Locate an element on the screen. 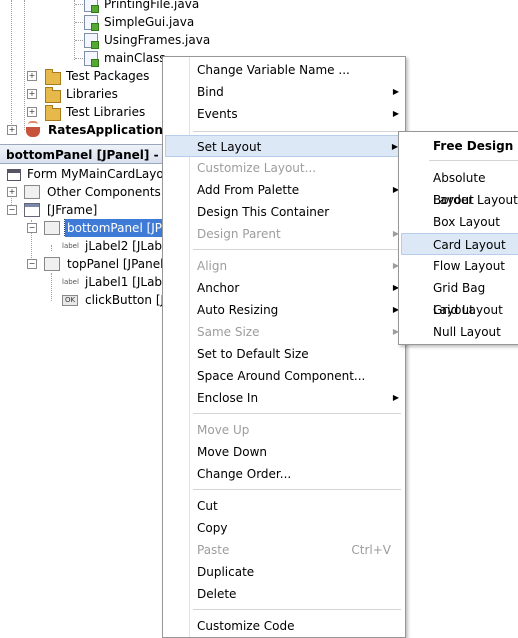 The width and height of the screenshot is (518, 638). components-icon is located at coordinates (32, 192).